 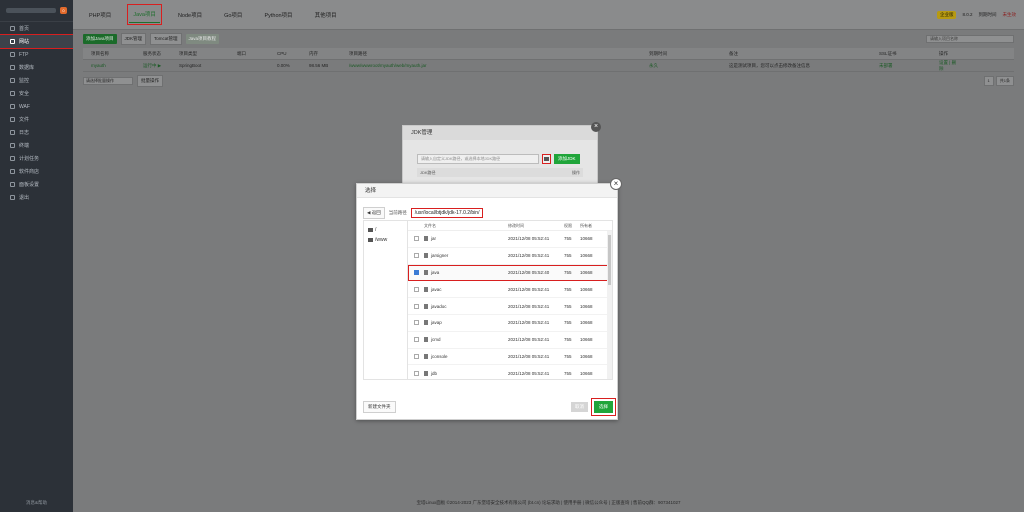 What do you see at coordinates (36, 67) in the screenshot?
I see `sidebar-item-3: 数据库` at bounding box center [36, 67].